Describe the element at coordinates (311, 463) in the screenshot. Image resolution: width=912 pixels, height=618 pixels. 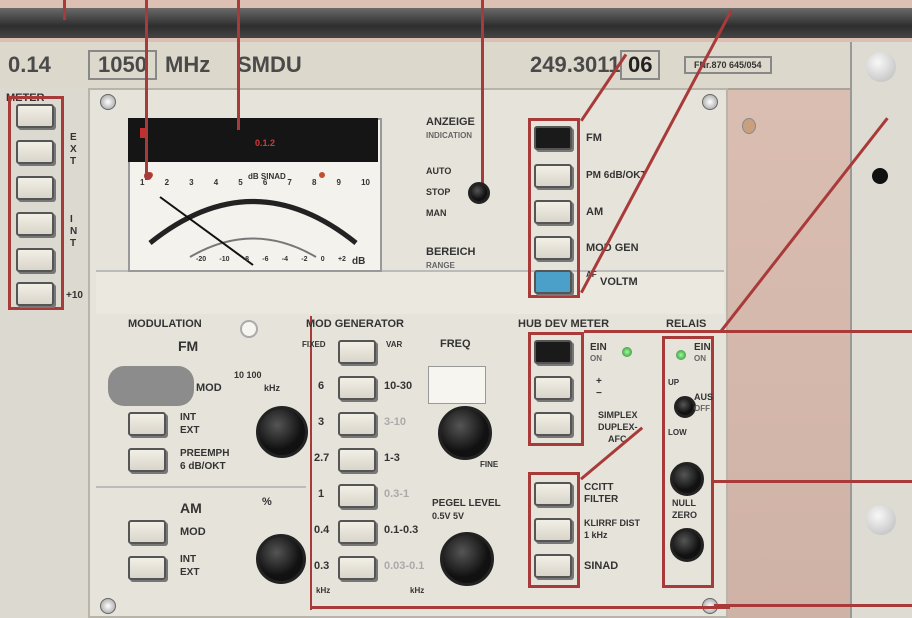
I see `section-divider` at that location.